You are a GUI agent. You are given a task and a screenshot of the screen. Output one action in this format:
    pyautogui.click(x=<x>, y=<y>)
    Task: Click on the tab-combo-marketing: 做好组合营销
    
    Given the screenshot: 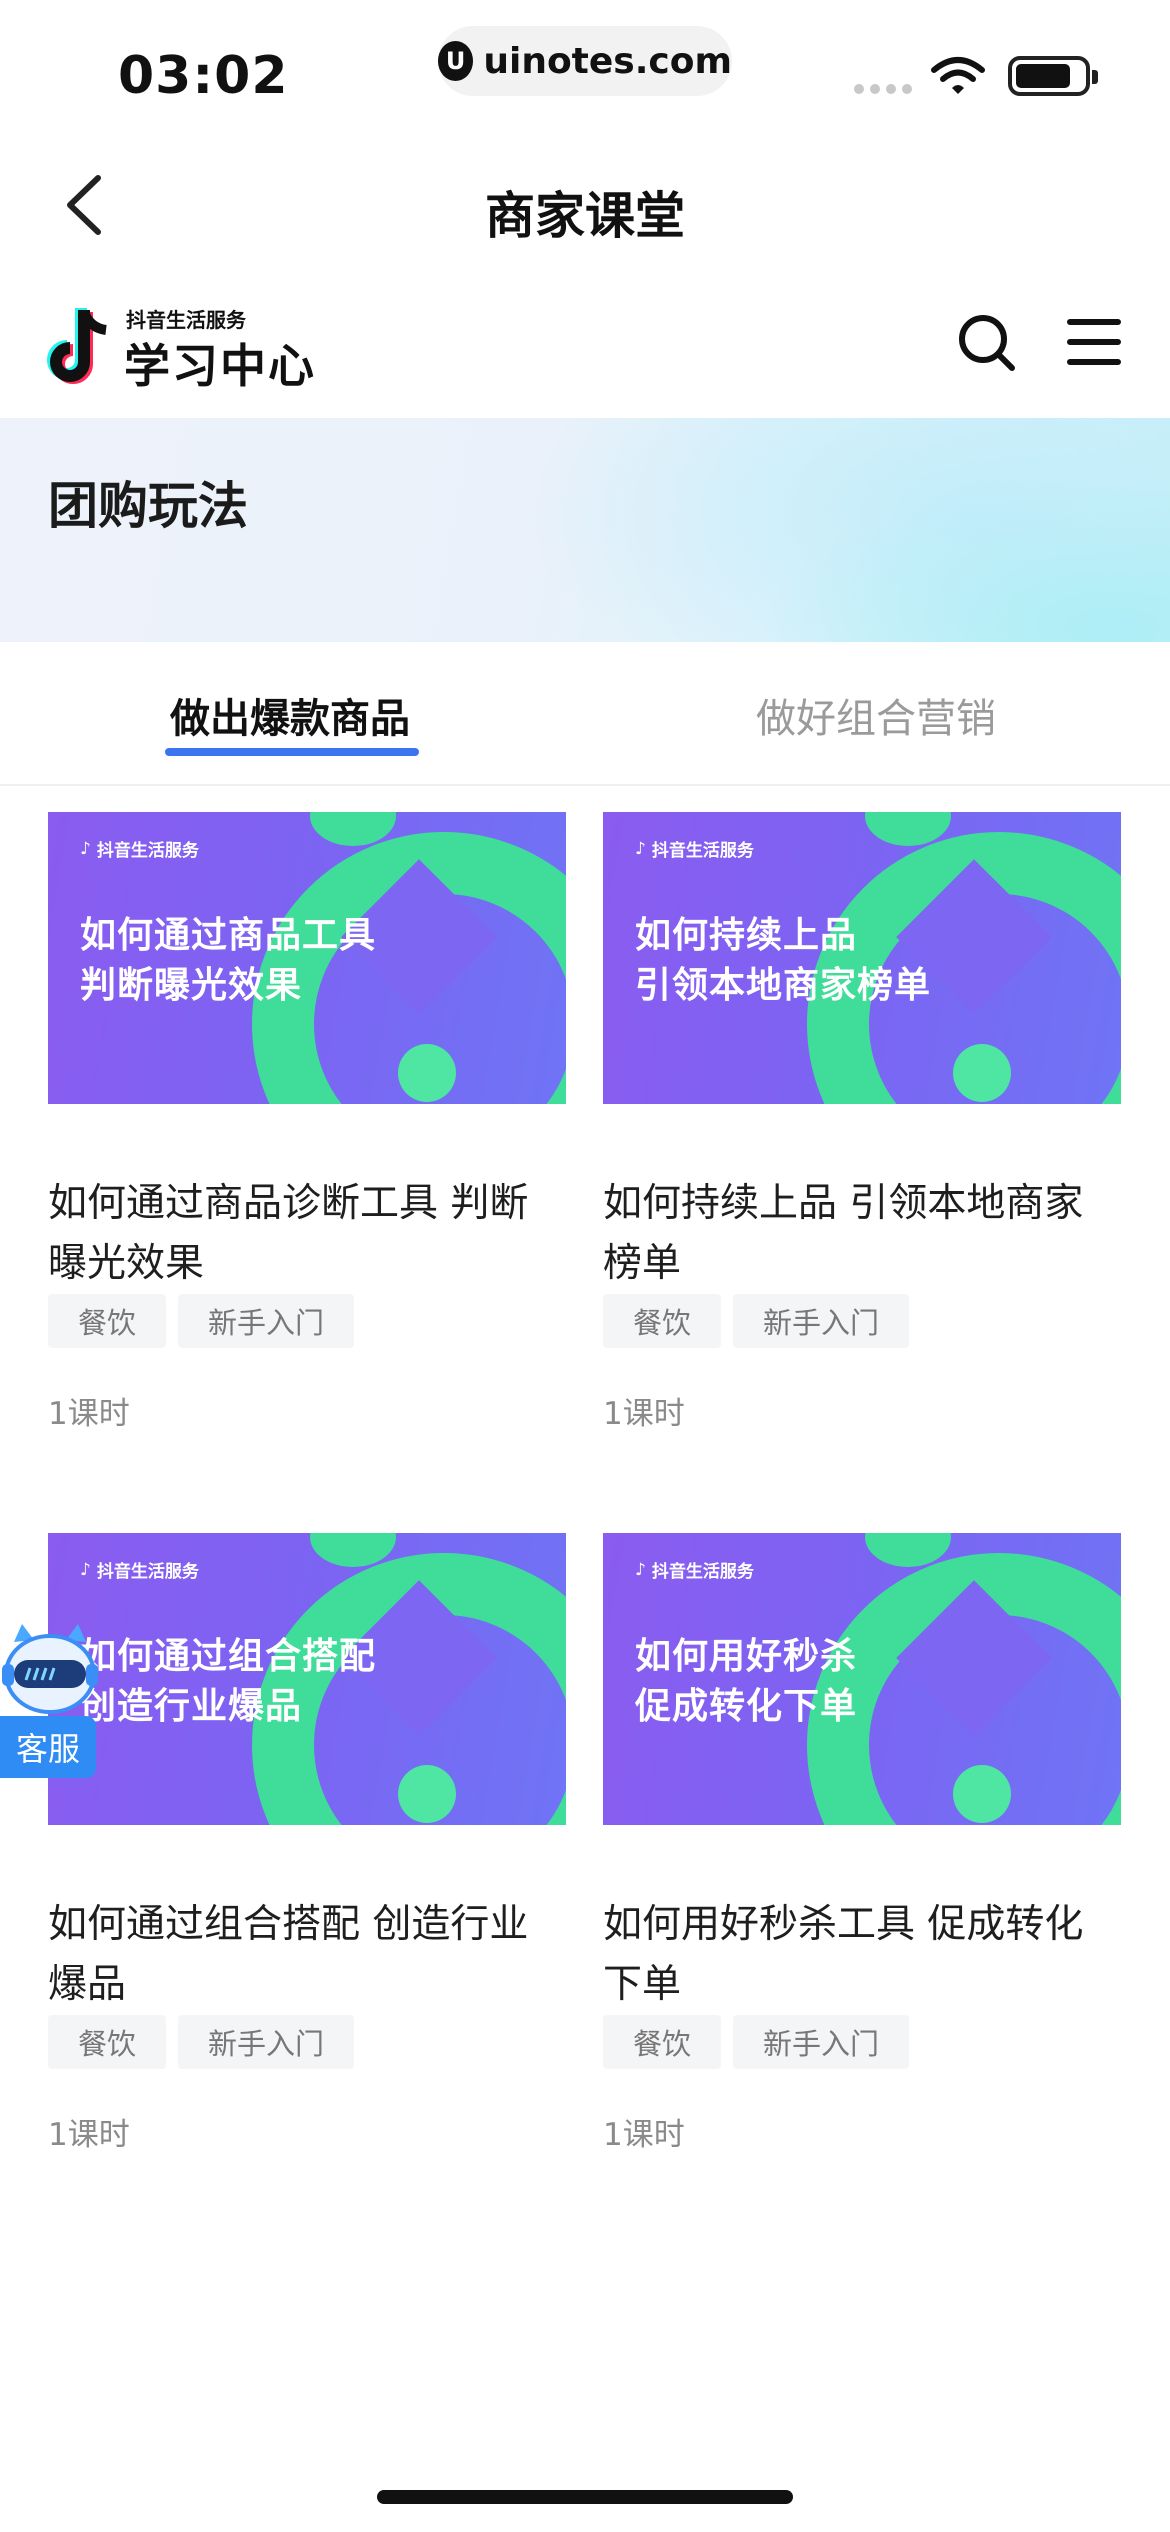 What is the action you would take?
    pyautogui.click(x=876, y=715)
    